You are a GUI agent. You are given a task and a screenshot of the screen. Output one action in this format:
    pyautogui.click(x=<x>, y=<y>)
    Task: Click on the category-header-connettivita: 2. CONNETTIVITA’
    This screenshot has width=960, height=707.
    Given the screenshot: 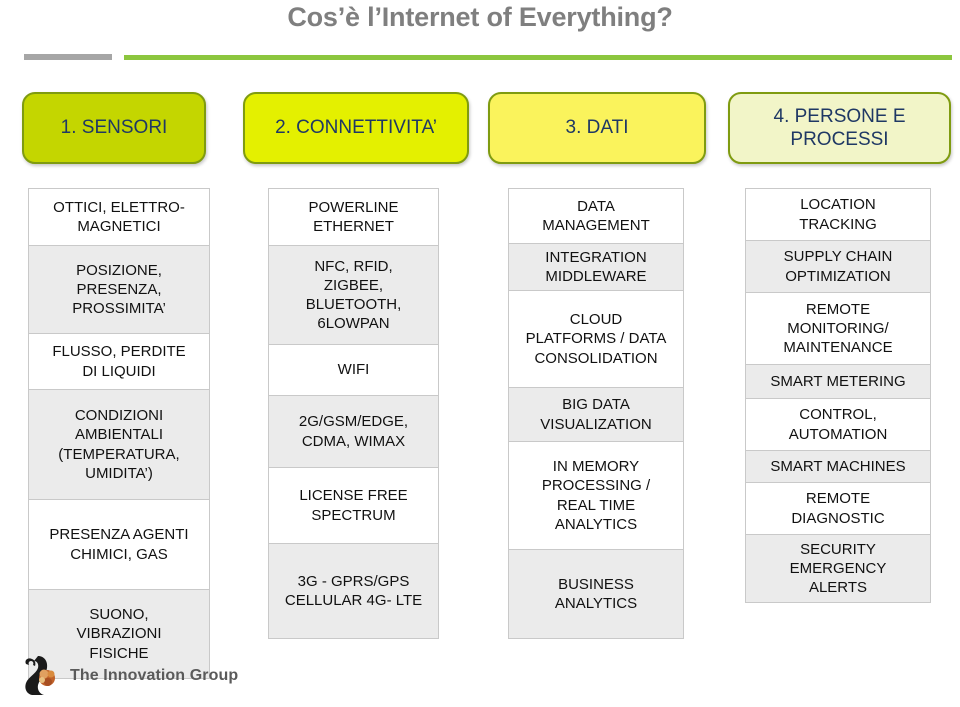 What is the action you would take?
    pyautogui.click(x=356, y=128)
    